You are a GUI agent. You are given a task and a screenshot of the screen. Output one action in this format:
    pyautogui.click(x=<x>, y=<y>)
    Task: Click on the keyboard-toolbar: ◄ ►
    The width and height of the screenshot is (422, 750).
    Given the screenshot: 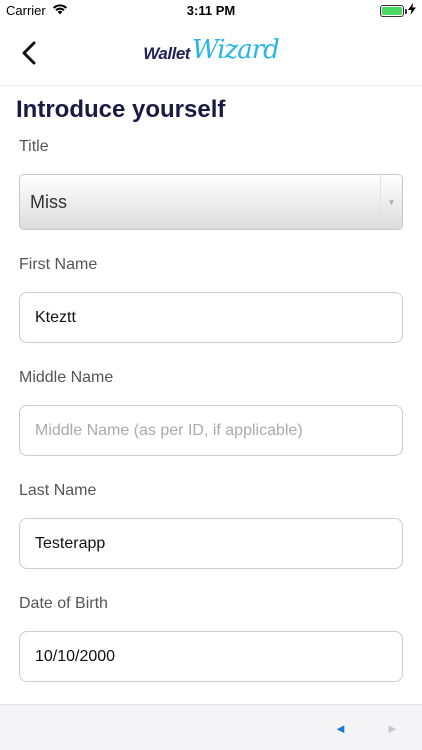 What is the action you would take?
    pyautogui.click(x=211, y=727)
    